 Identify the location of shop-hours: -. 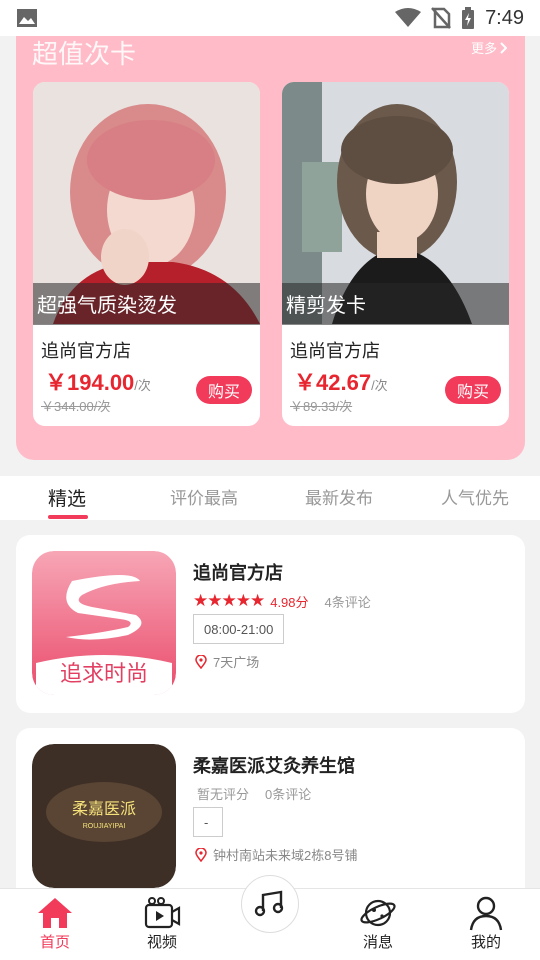
(208, 822).